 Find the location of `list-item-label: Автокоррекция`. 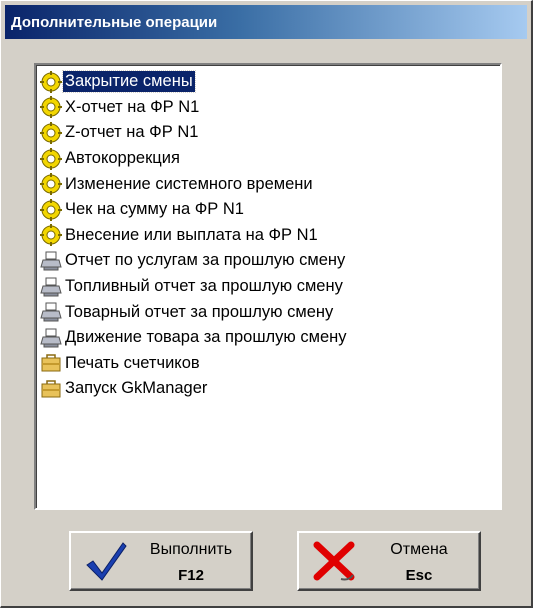

list-item-label: Автокоррекция is located at coordinates (122, 158).